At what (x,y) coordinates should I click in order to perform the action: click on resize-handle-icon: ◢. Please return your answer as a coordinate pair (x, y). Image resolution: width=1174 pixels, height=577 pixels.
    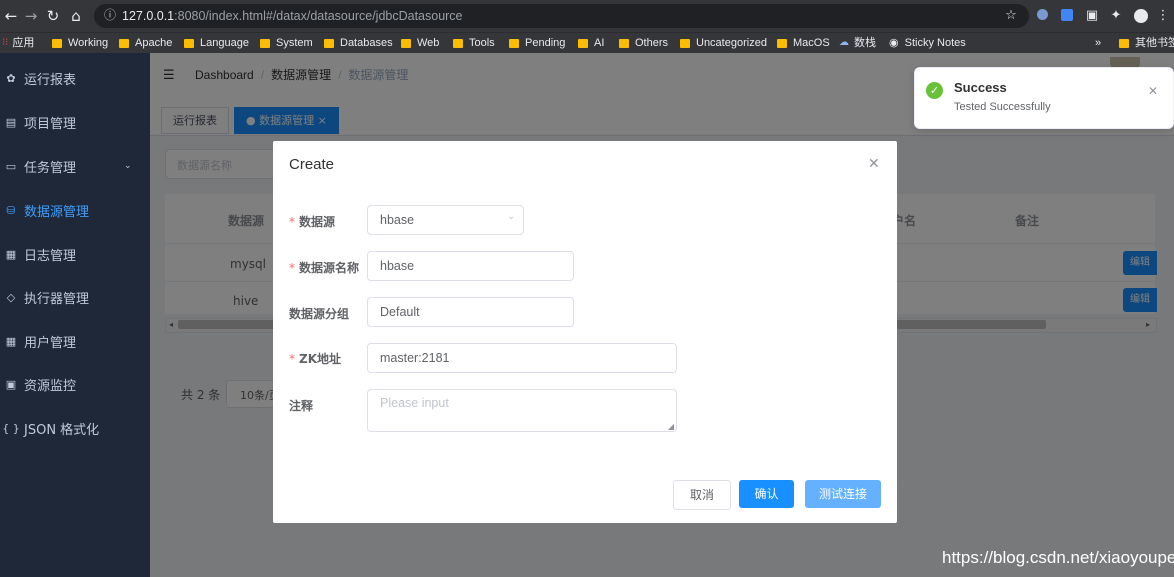
    Looking at the image, I should click on (671, 426).